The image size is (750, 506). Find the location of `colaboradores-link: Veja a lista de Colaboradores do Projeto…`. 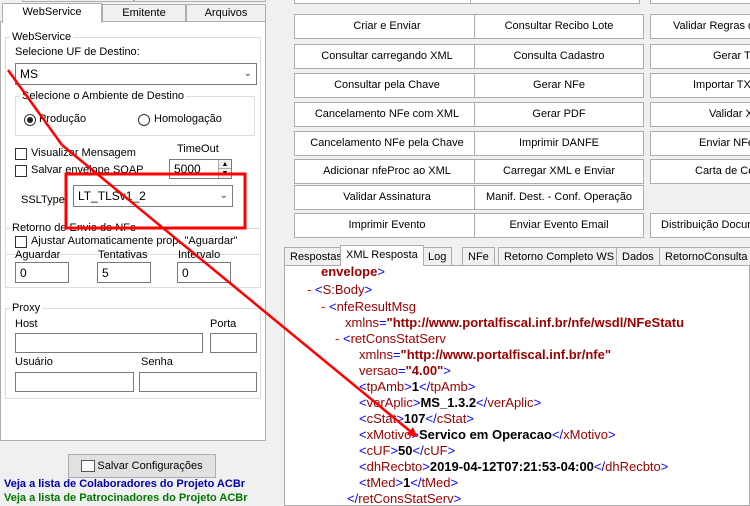

colaboradores-link: Veja a lista de Colaboradores do Projeto… is located at coordinates (124, 484).